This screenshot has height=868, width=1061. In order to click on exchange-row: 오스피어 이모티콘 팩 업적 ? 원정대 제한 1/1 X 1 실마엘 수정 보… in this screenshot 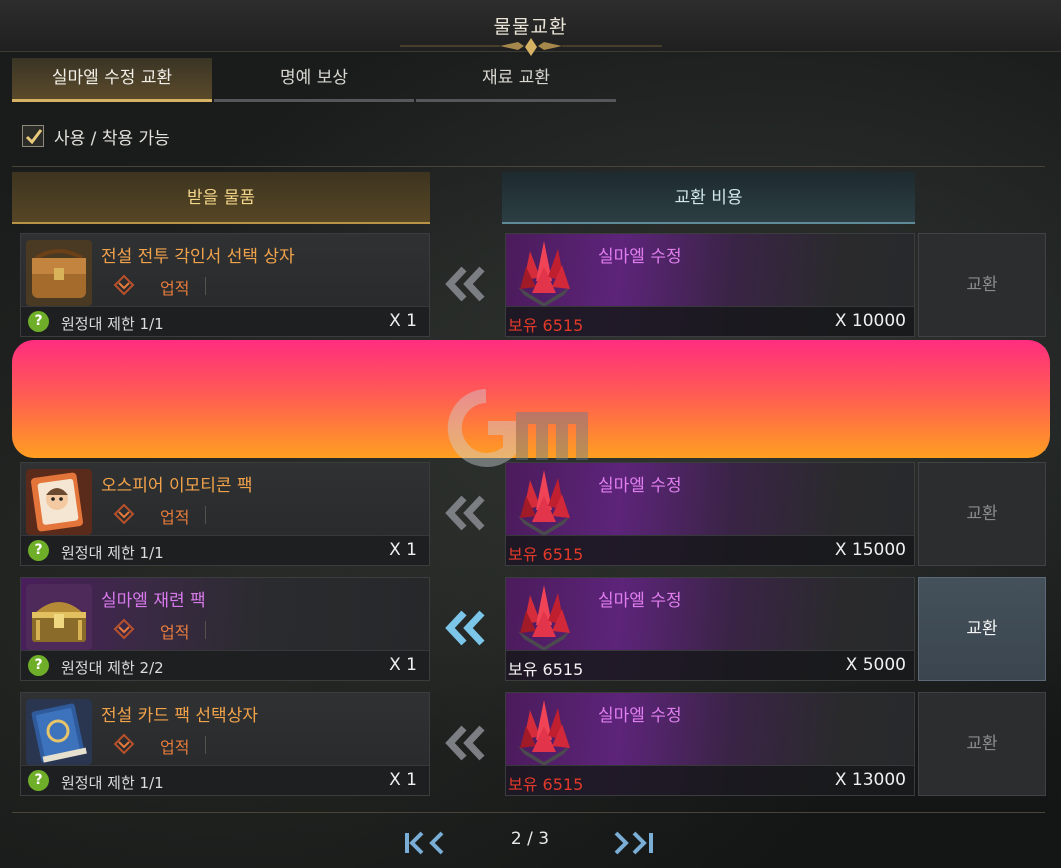, I will do `click(530, 515)`.